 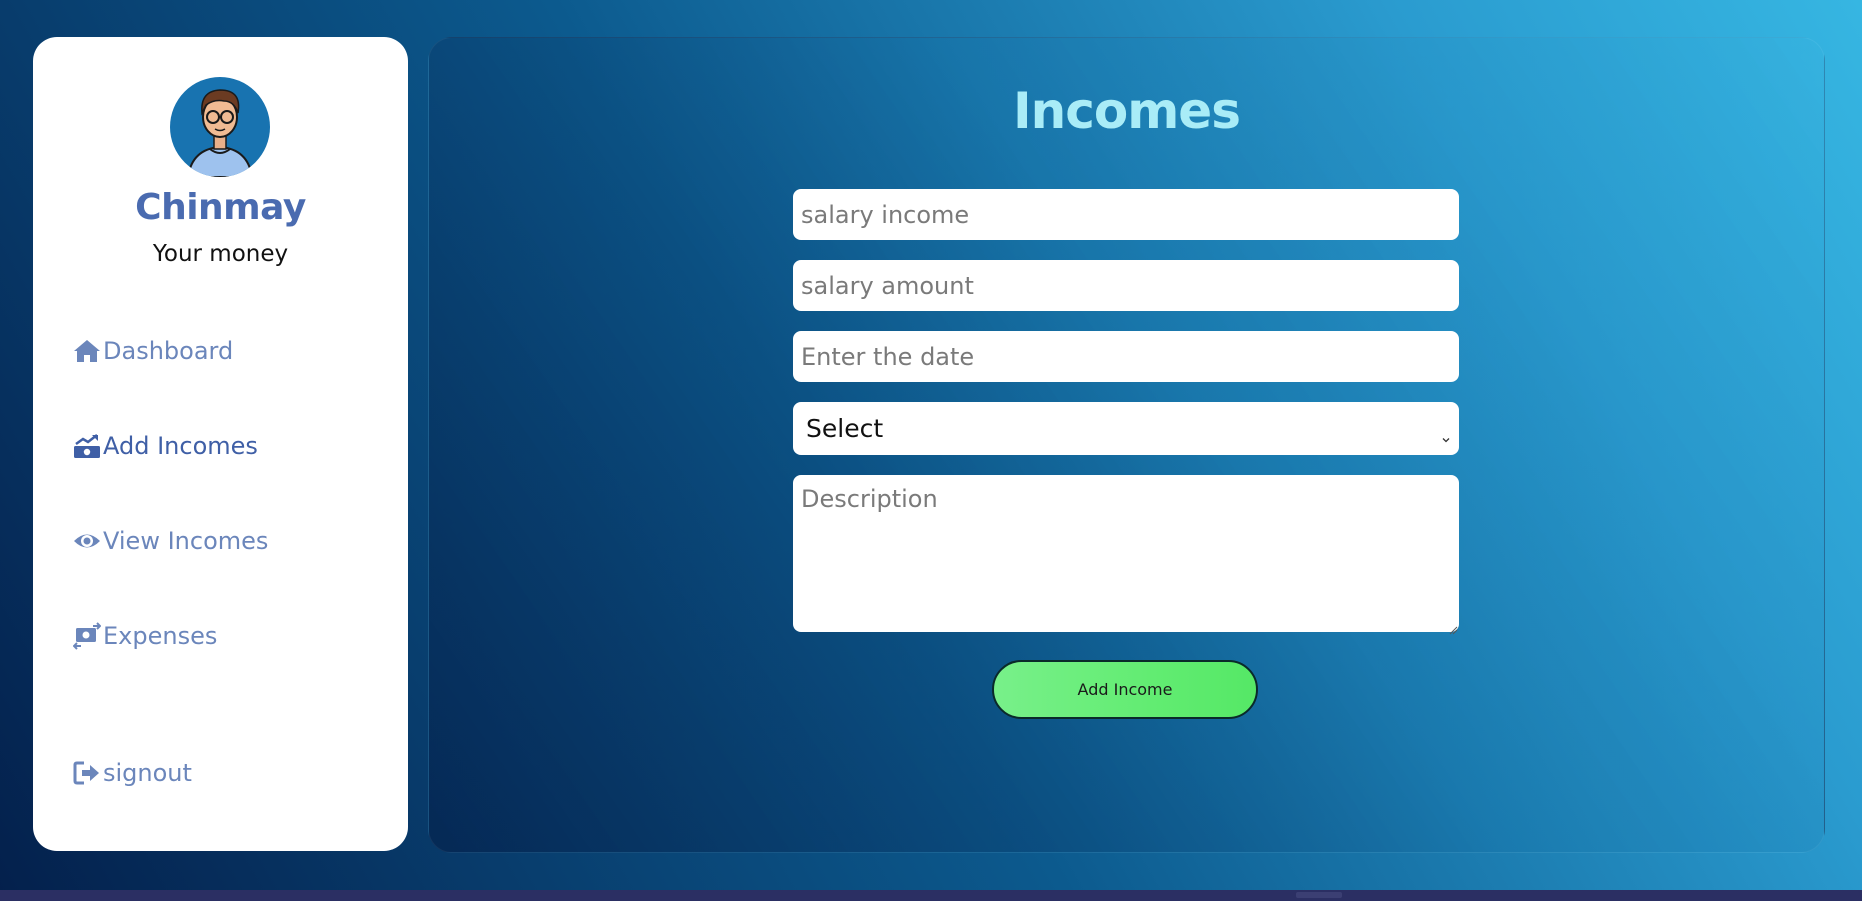 I want to click on eye-icon, so click(x=87, y=541).